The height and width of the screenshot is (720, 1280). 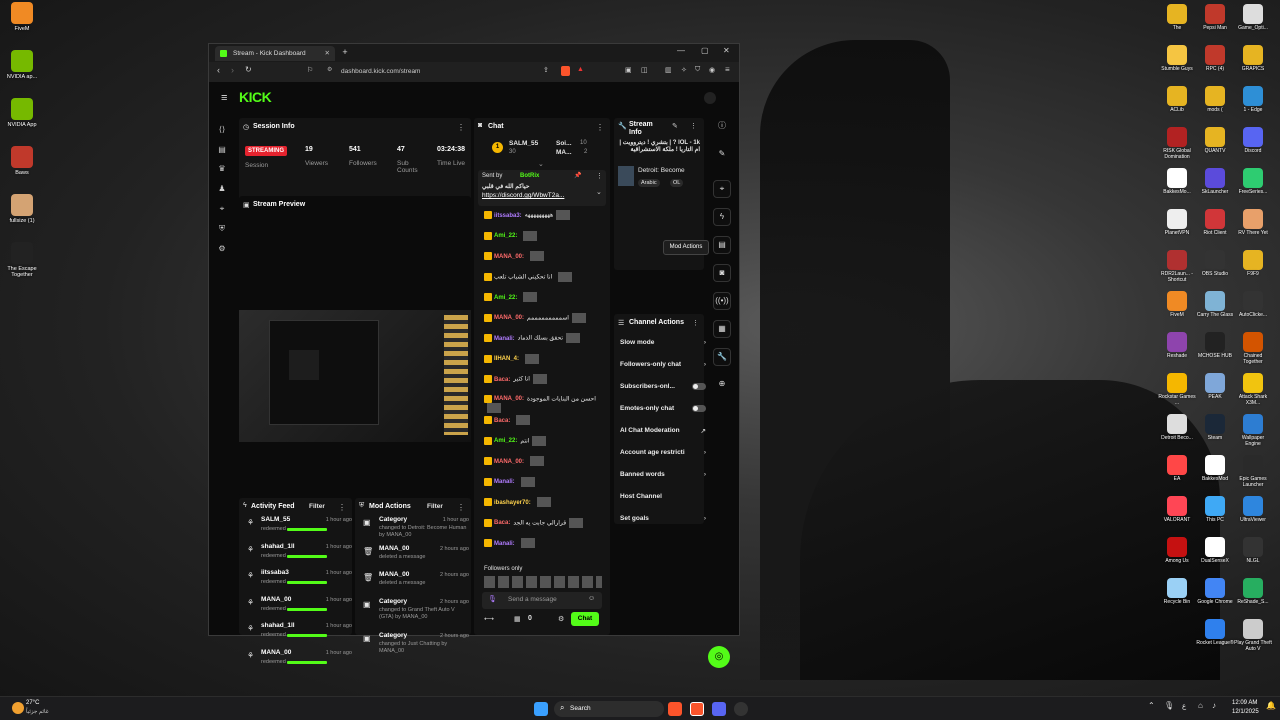 I want to click on desktop-icon: Recycle Bin, so click(x=1177, y=592).